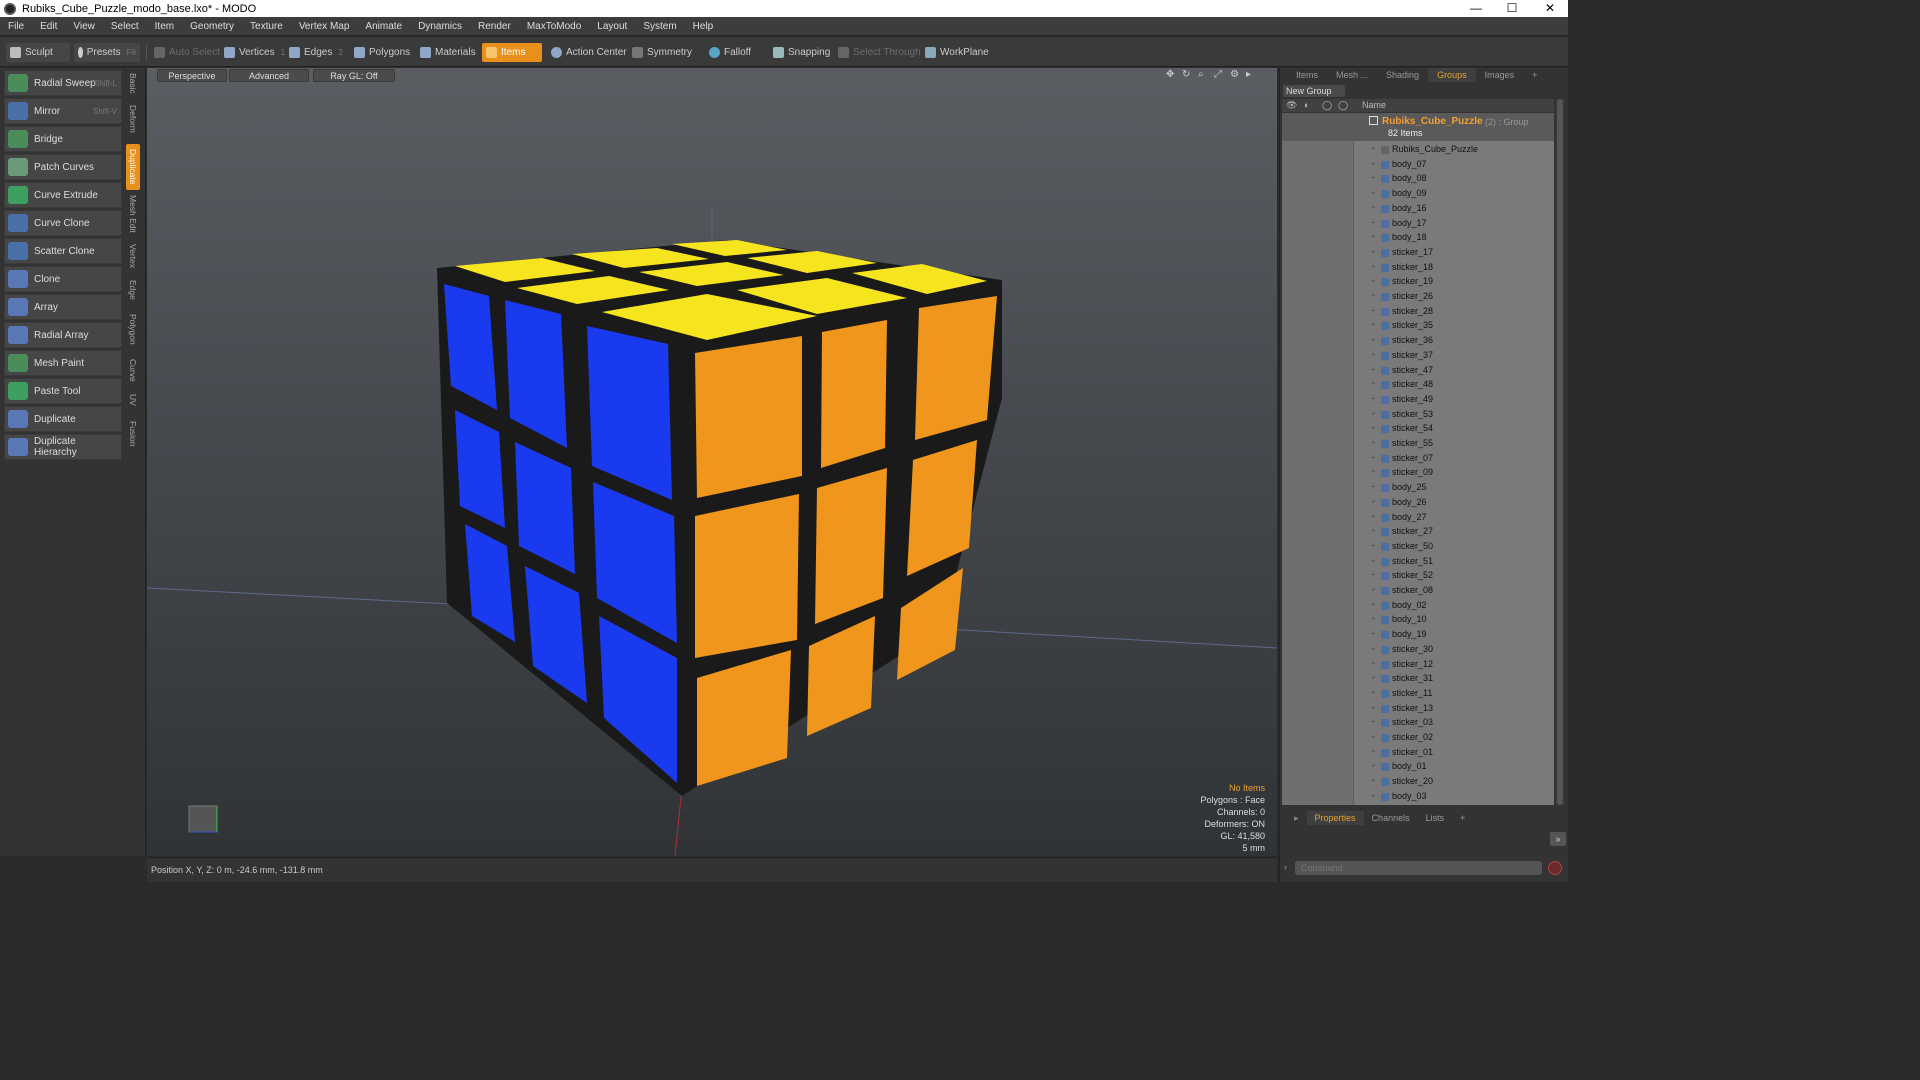  What do you see at coordinates (107, 52) in the screenshot?
I see `presets-button: Presets F6` at bounding box center [107, 52].